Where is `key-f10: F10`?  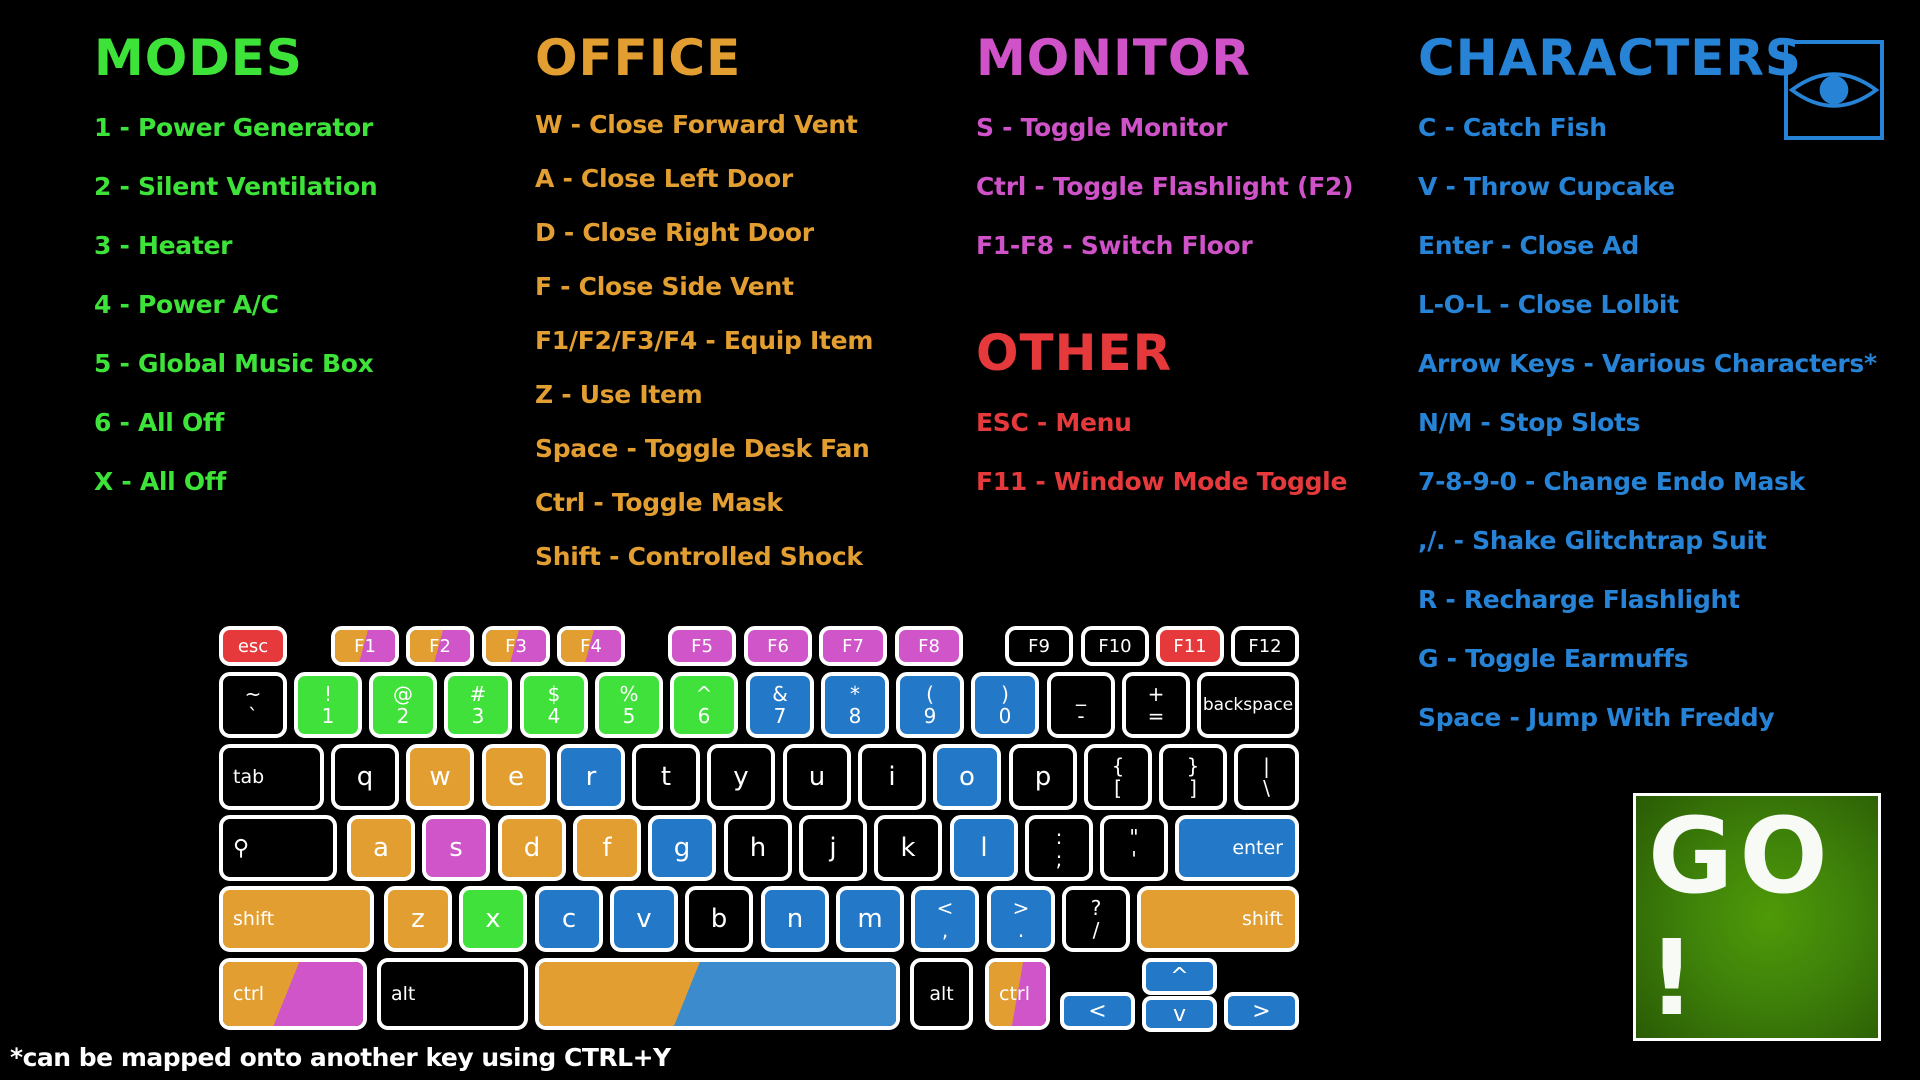 key-f10: F10 is located at coordinates (1115, 646).